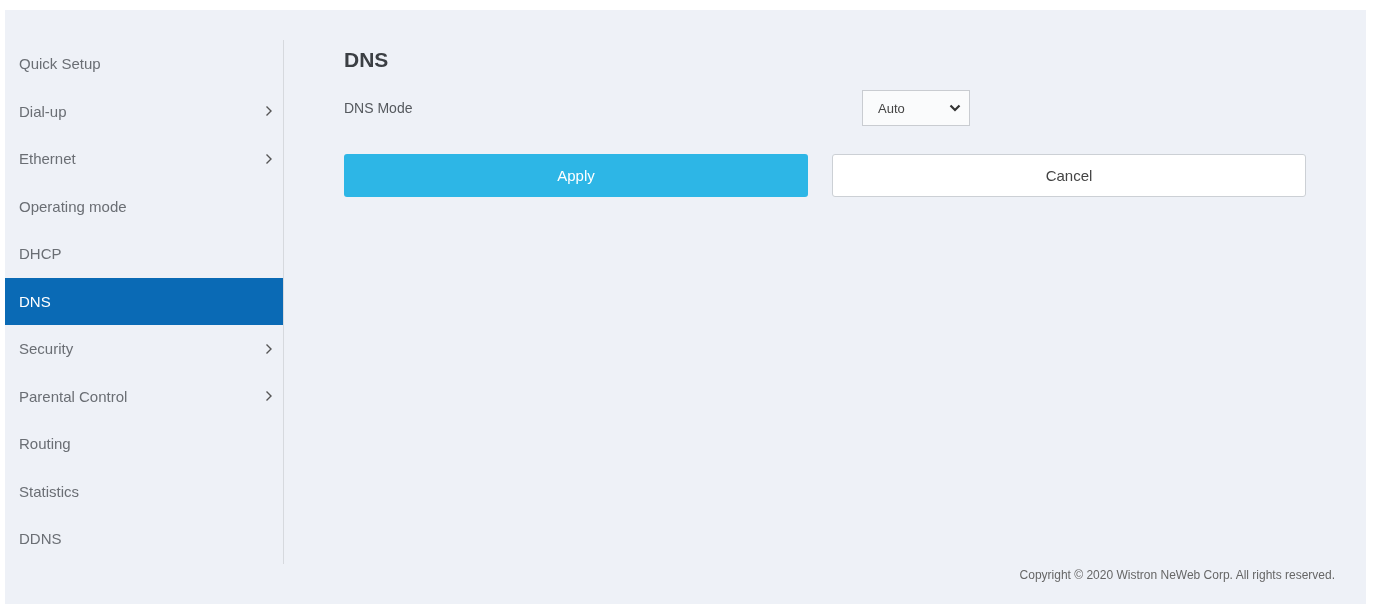 This screenshot has height=604, width=1386. What do you see at coordinates (144, 159) in the screenshot?
I see `sidebar-item: Ethernet` at bounding box center [144, 159].